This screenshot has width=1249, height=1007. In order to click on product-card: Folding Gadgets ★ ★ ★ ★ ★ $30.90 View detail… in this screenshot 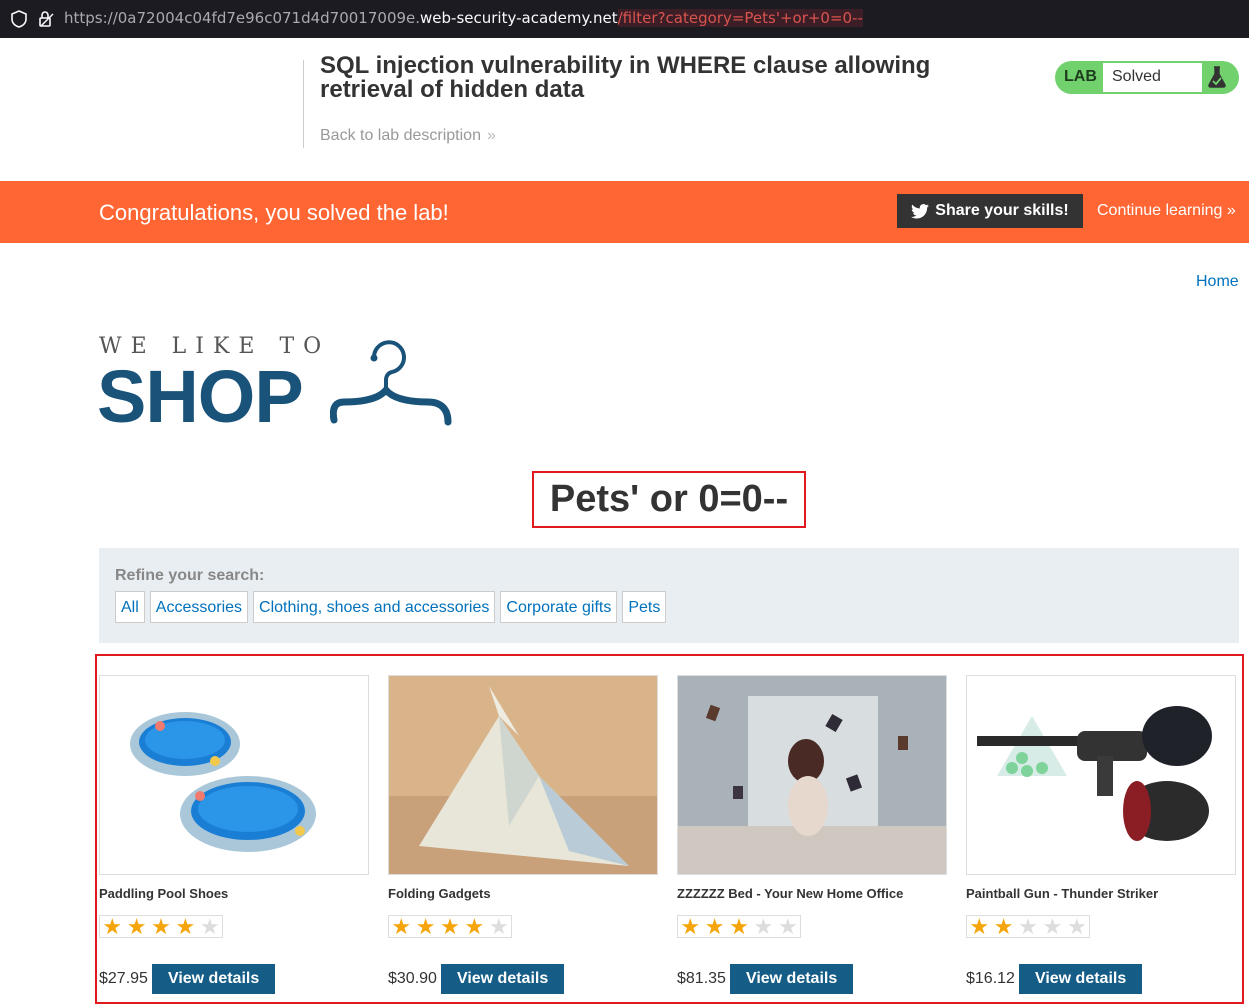, I will do `click(523, 834)`.